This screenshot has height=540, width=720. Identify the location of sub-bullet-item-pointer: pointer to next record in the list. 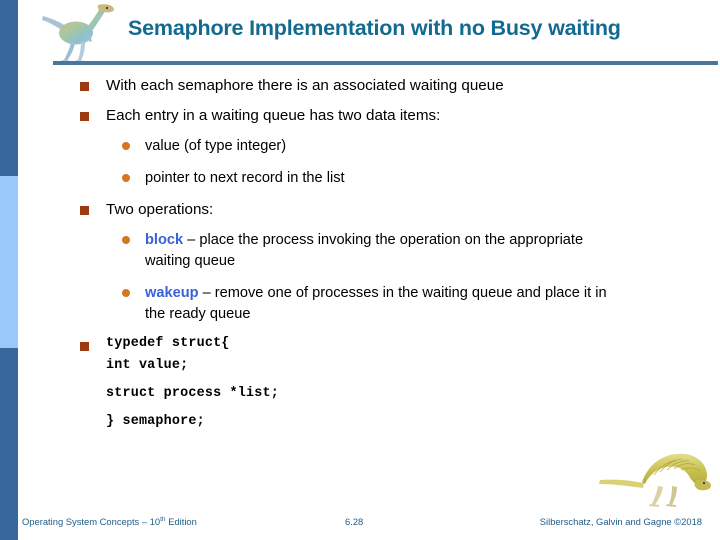
(421, 178).